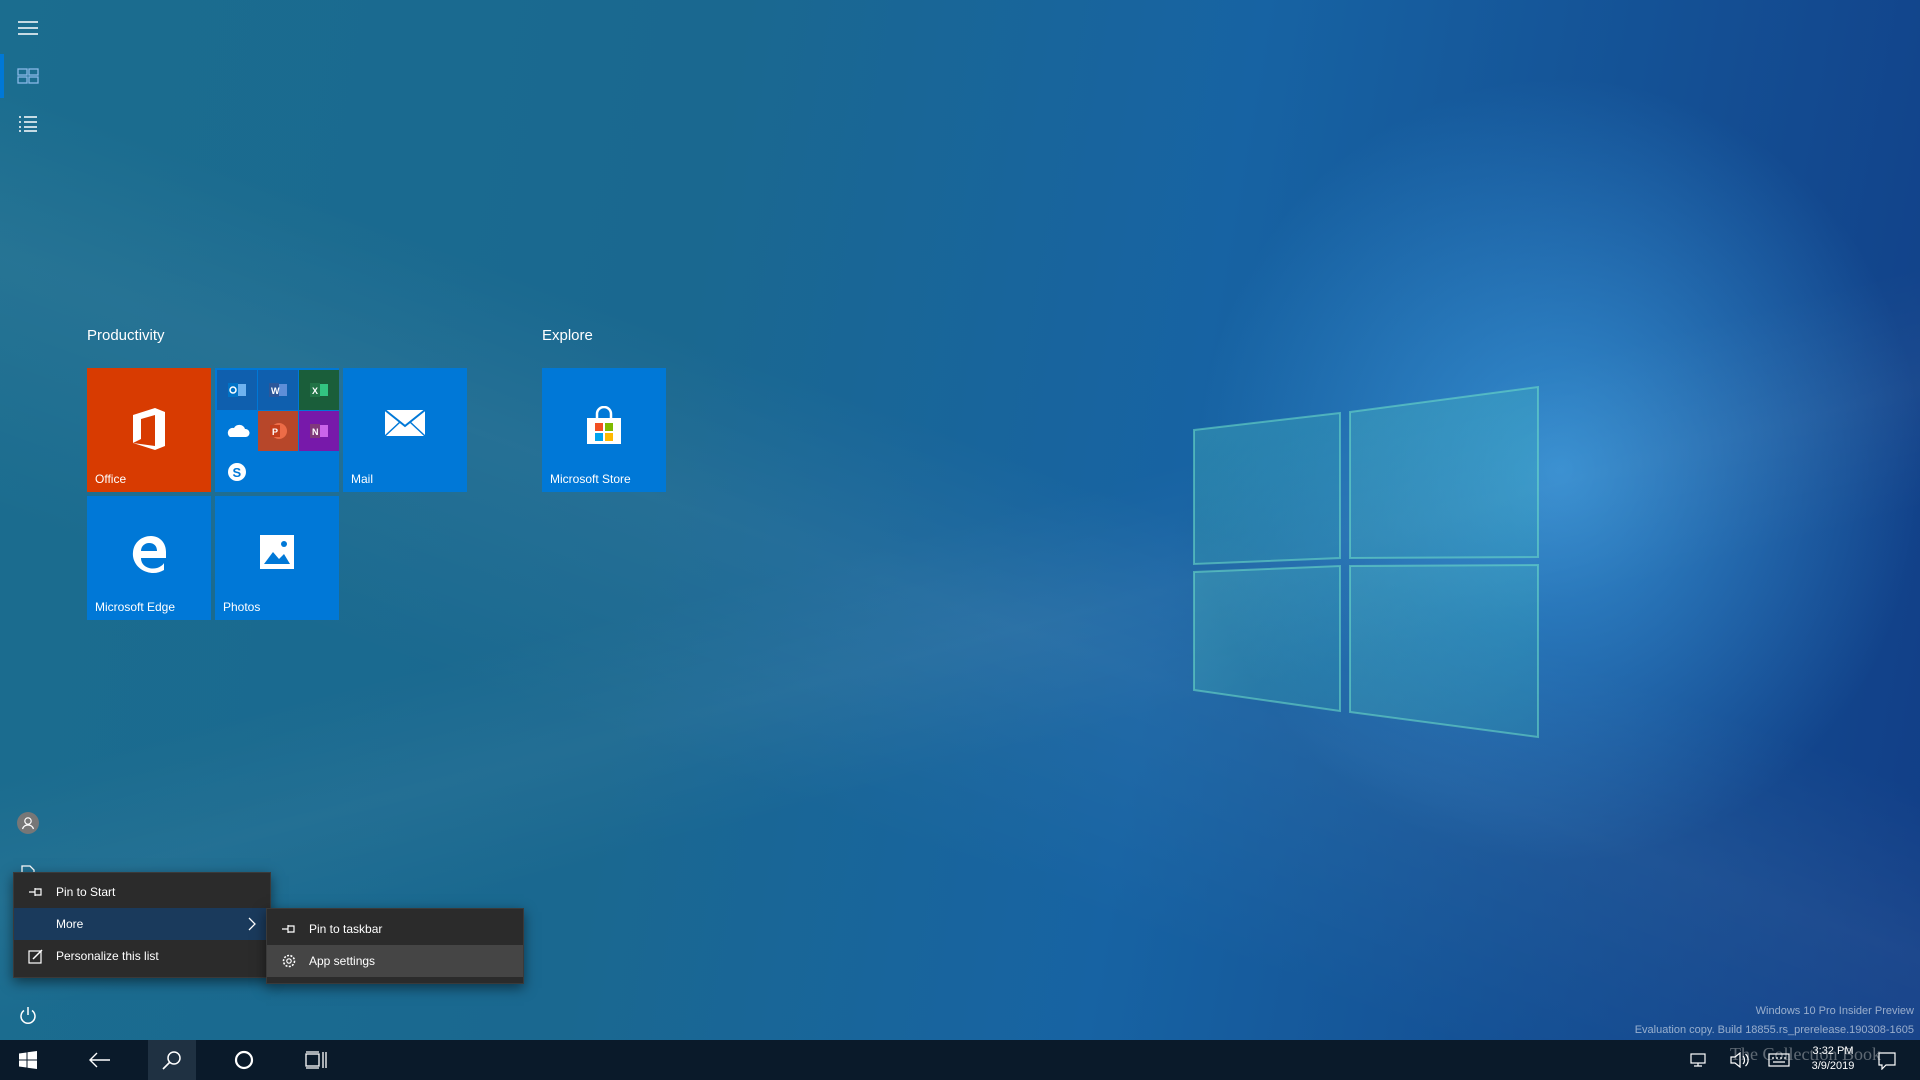 This screenshot has width=1920, height=1080. What do you see at coordinates (315, 391) in the screenshot?
I see `svg-text: X` at bounding box center [315, 391].